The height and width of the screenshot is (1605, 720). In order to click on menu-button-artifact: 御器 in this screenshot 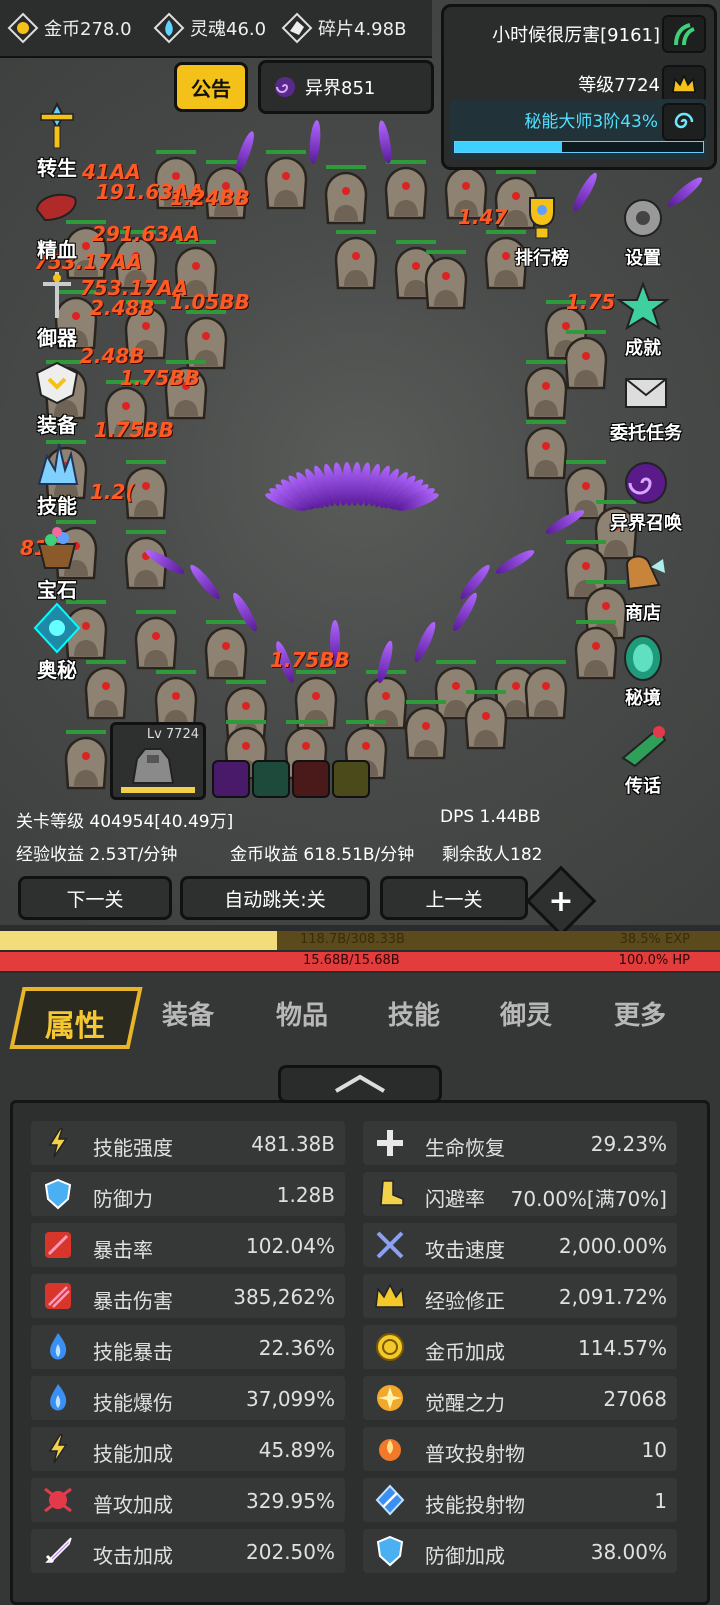, I will do `click(57, 309)`.